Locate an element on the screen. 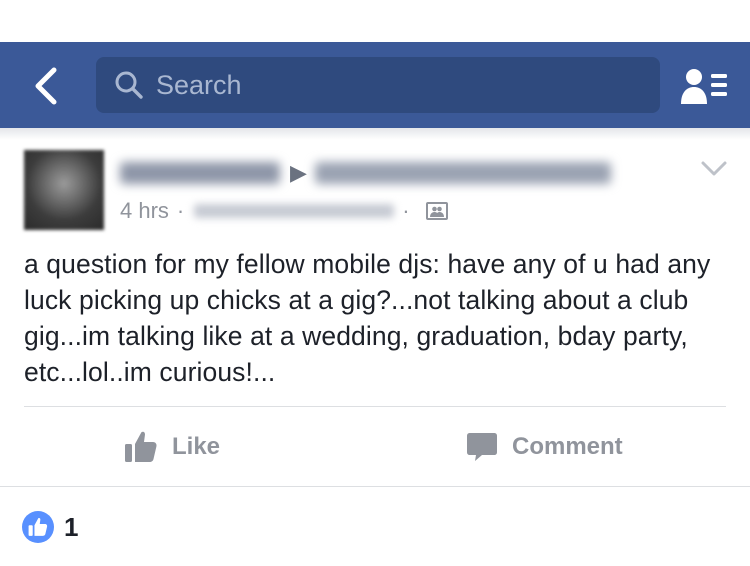 This screenshot has height=566, width=750. comment-bubble-icon is located at coordinates (482, 447).